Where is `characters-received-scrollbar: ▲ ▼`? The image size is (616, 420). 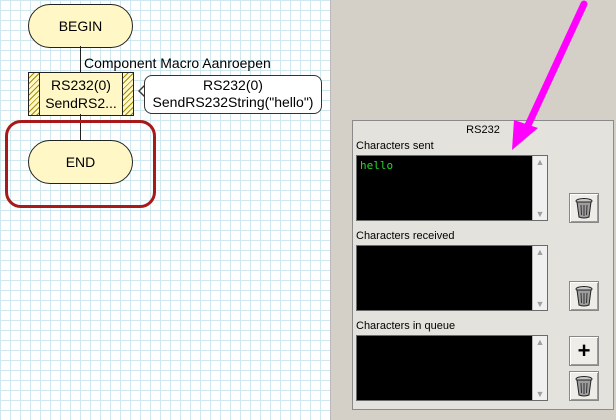 characters-received-scrollbar: ▲ ▼ is located at coordinates (539, 278).